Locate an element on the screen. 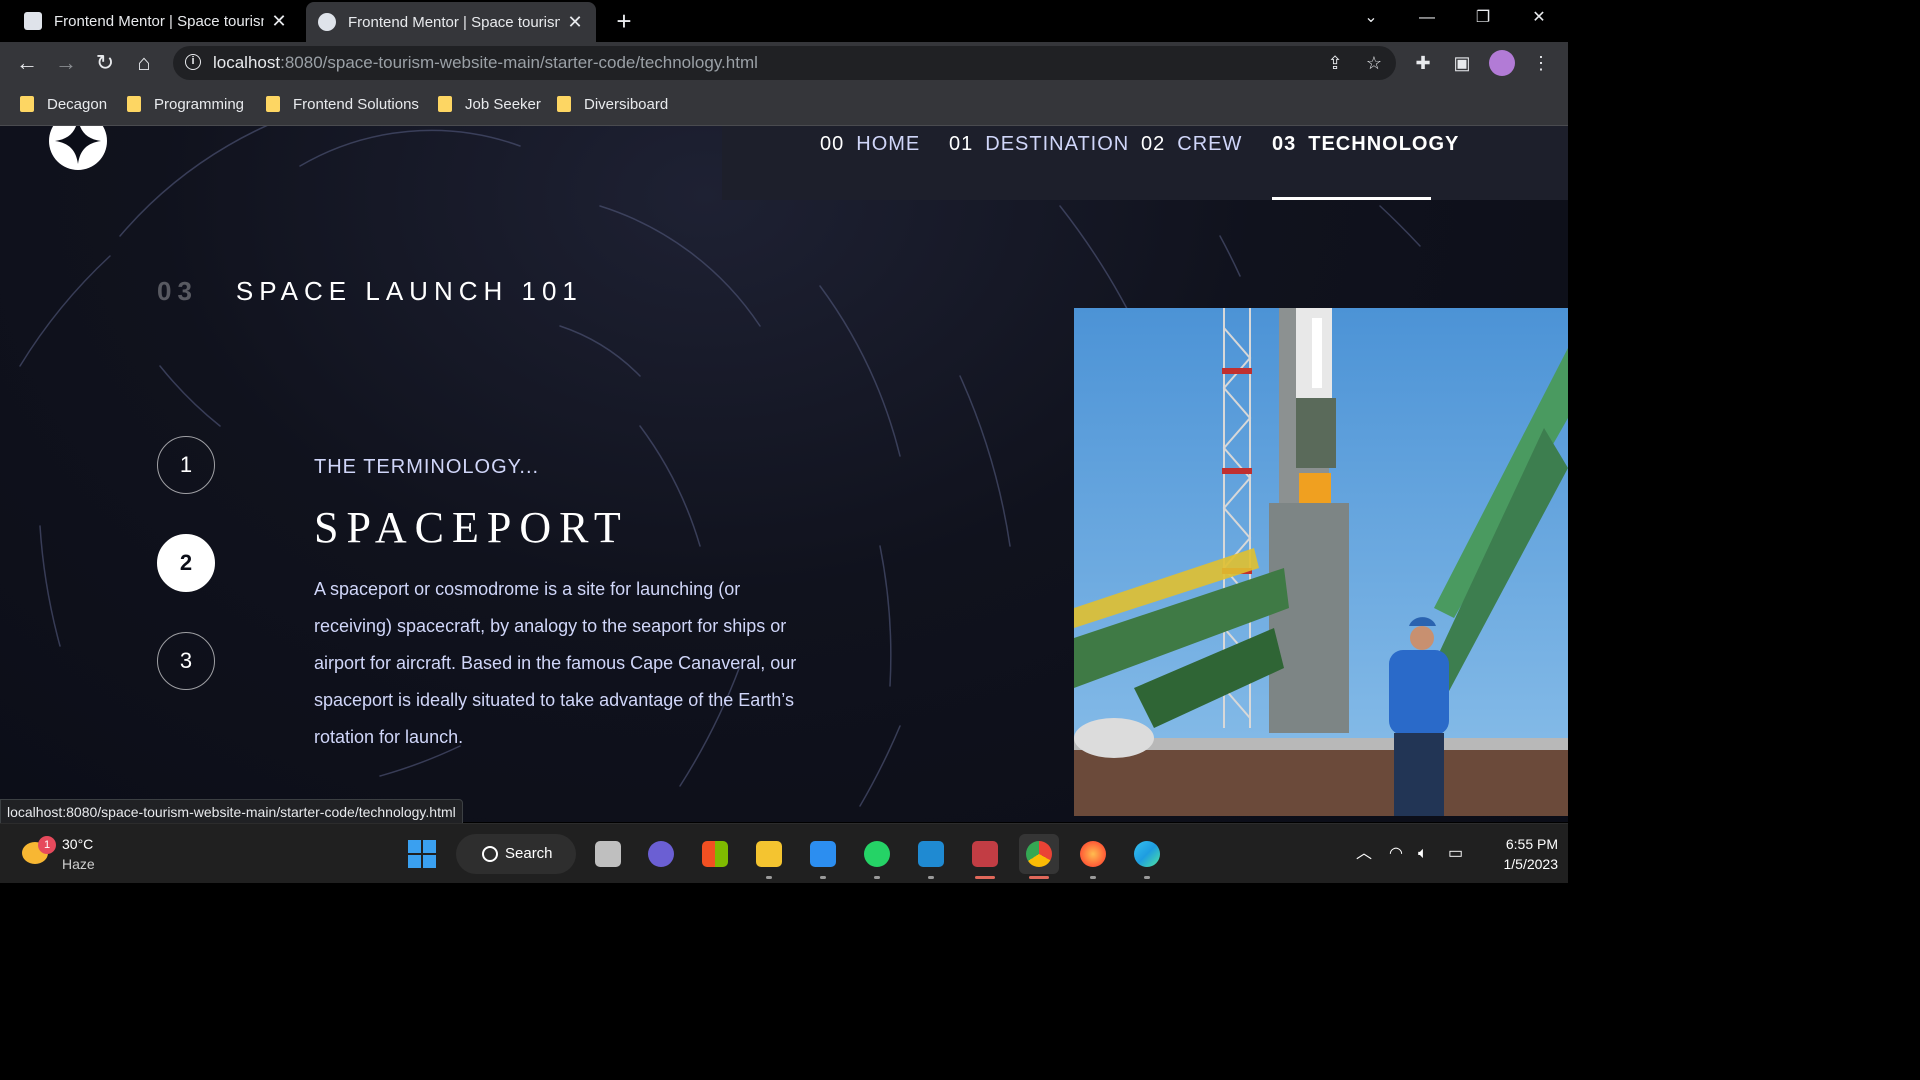 This screenshot has width=1920, height=1080. task-view-icon is located at coordinates (608, 854).